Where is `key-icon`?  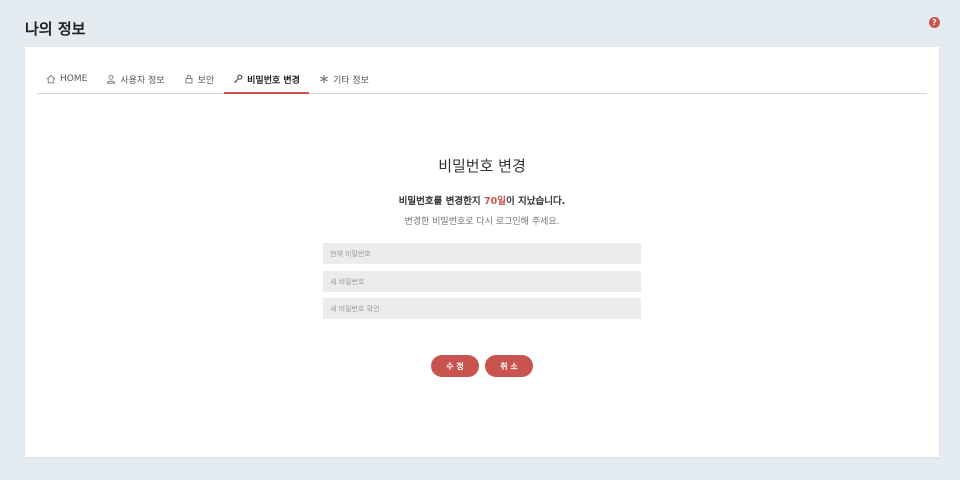 key-icon is located at coordinates (238, 79).